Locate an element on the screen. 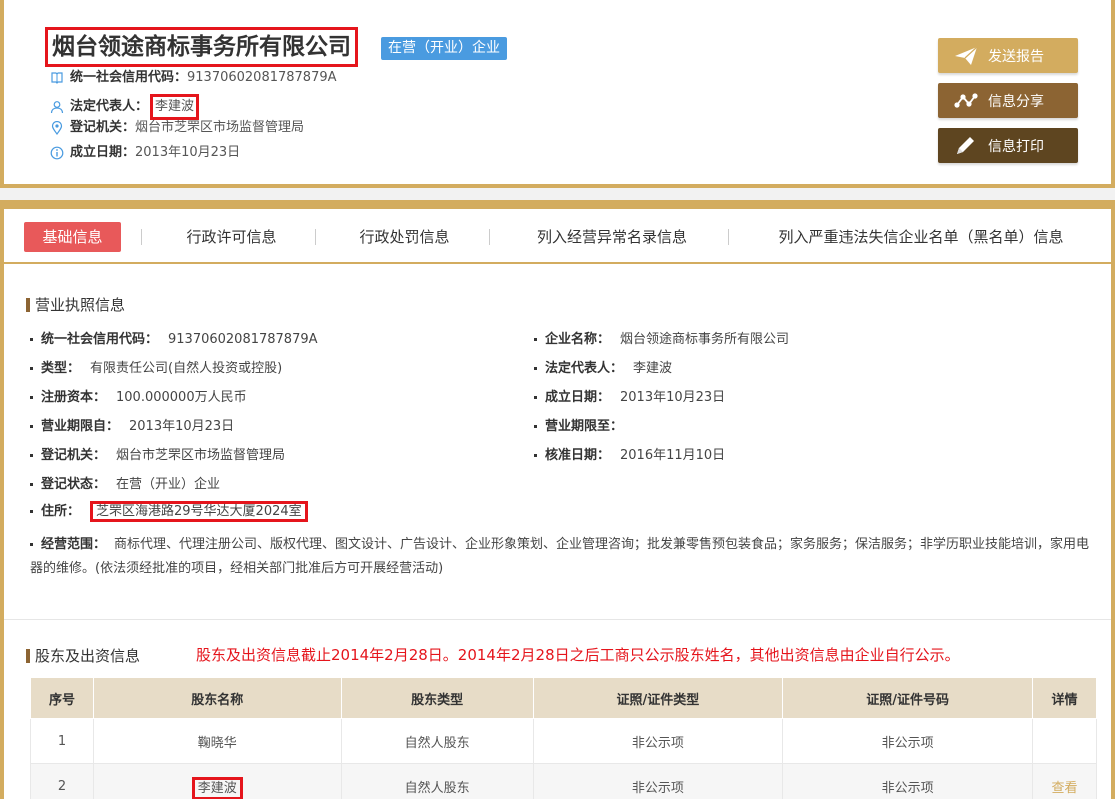 This screenshot has width=1115, height=799. table-header-row: 序号 股东名称 股东类型 证照/证件类型 证照/证件号码 详情 is located at coordinates (563, 698).